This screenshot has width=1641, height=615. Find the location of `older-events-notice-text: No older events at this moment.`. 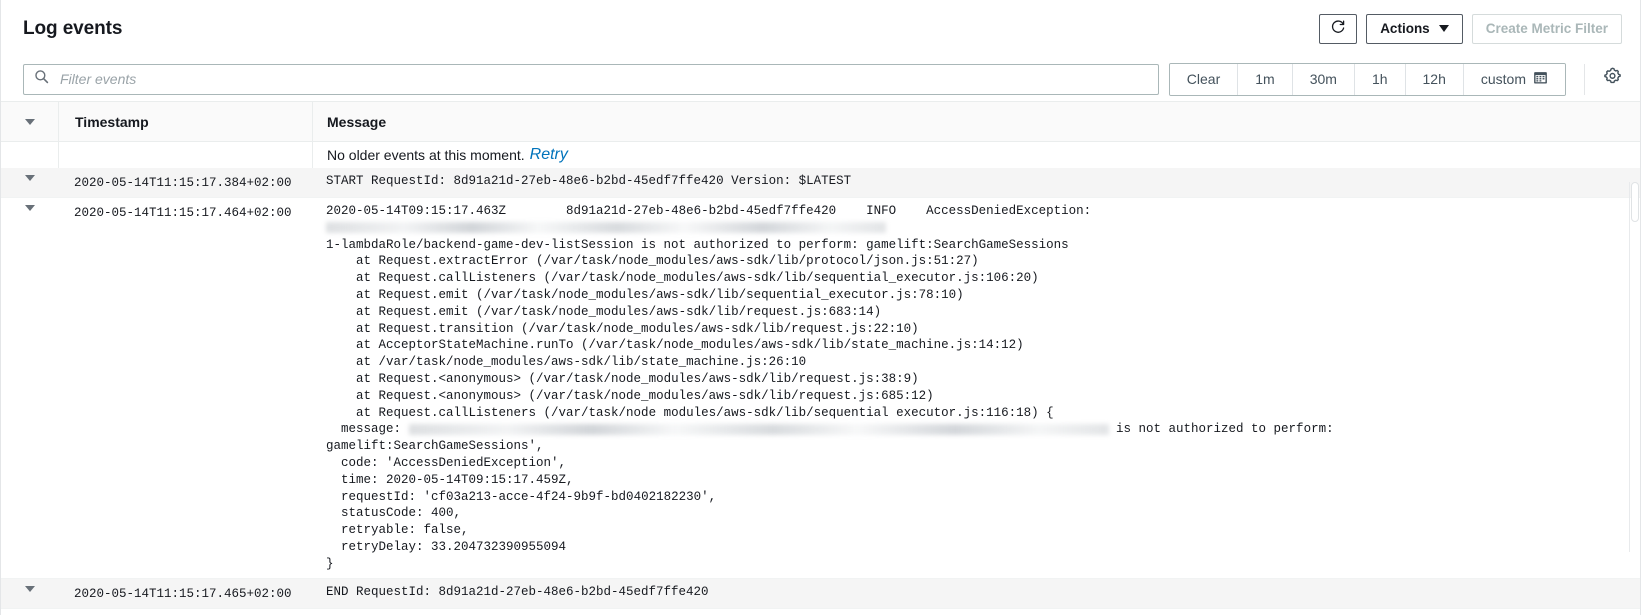

older-events-notice-text: No older events at this moment. is located at coordinates (426, 155).